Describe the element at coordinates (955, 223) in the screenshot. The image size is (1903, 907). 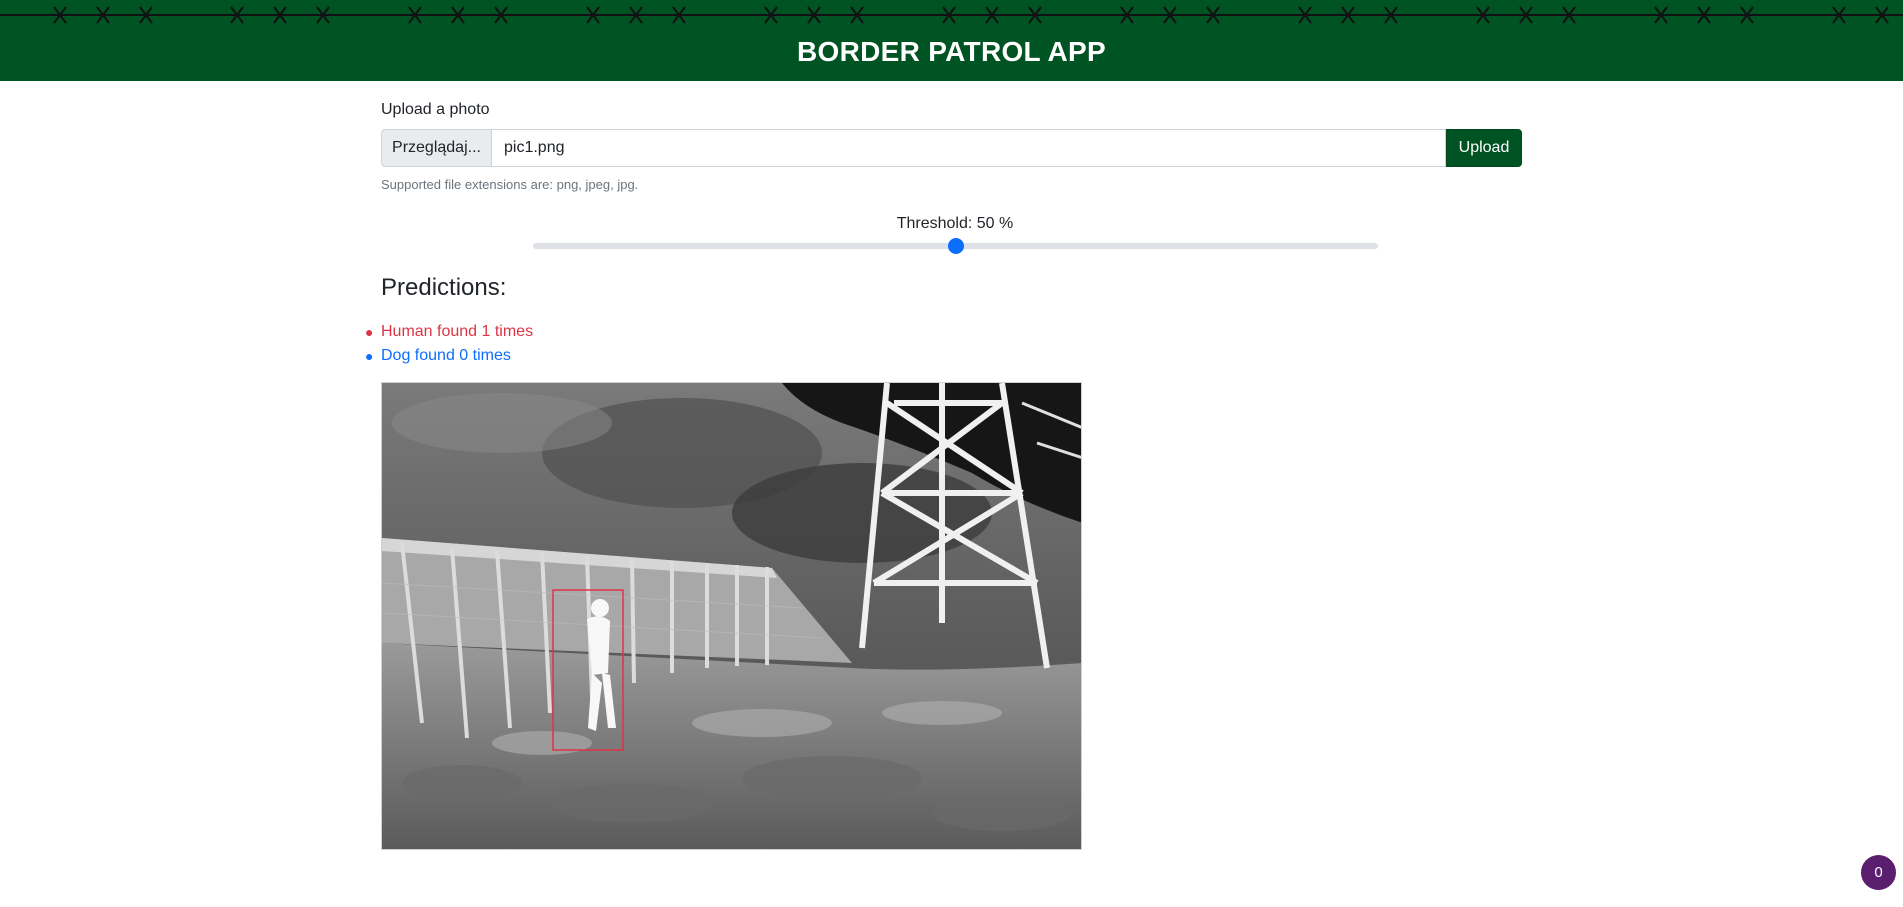
I see `threshold-label: Threshold: 50 %` at that location.